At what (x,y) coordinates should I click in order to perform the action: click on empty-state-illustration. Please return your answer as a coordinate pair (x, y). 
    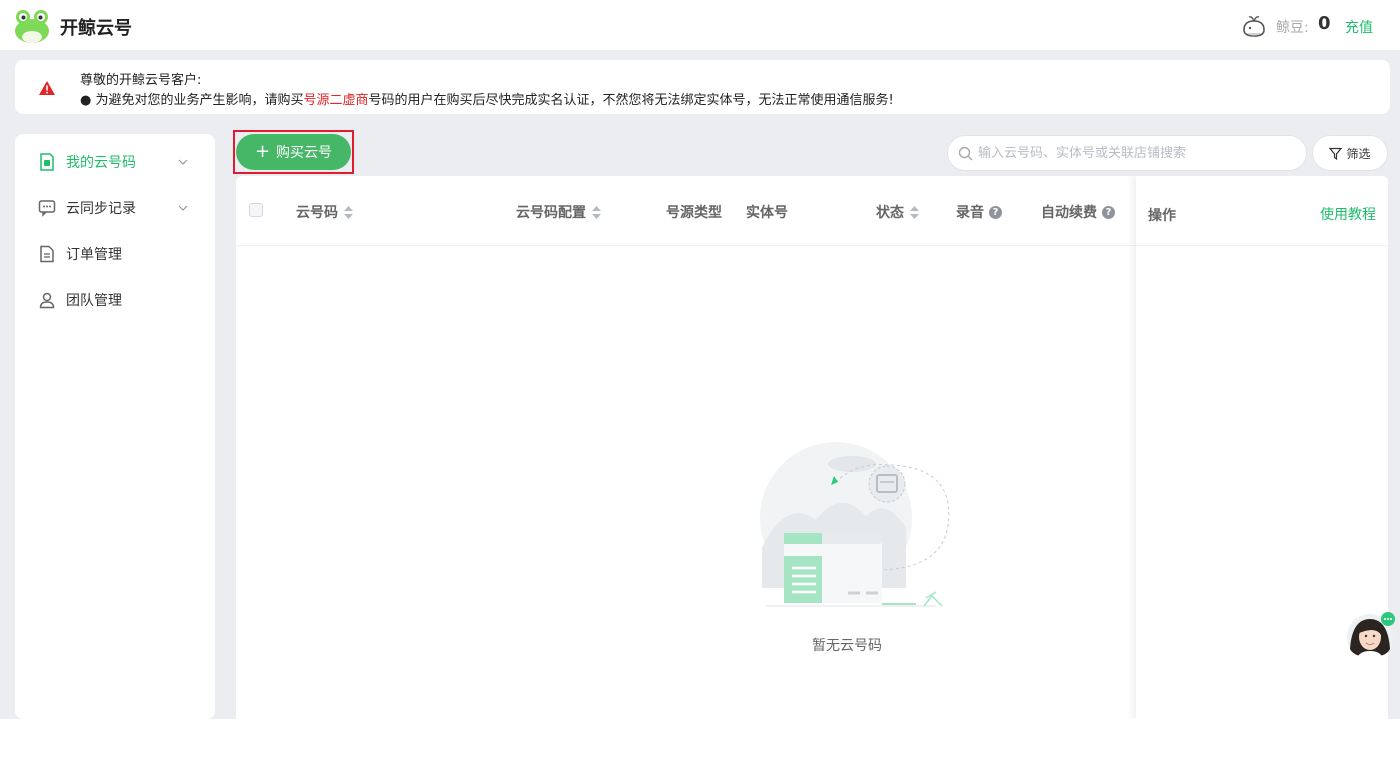
    Looking at the image, I should click on (855, 524).